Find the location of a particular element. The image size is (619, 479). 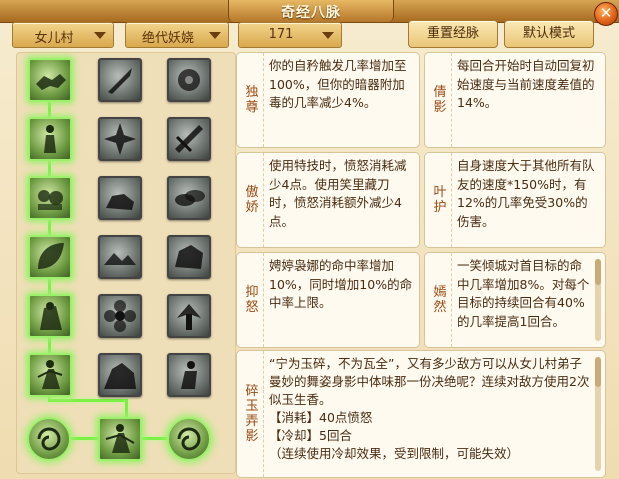

window-title: 奇经八脉 is located at coordinates (311, 13).